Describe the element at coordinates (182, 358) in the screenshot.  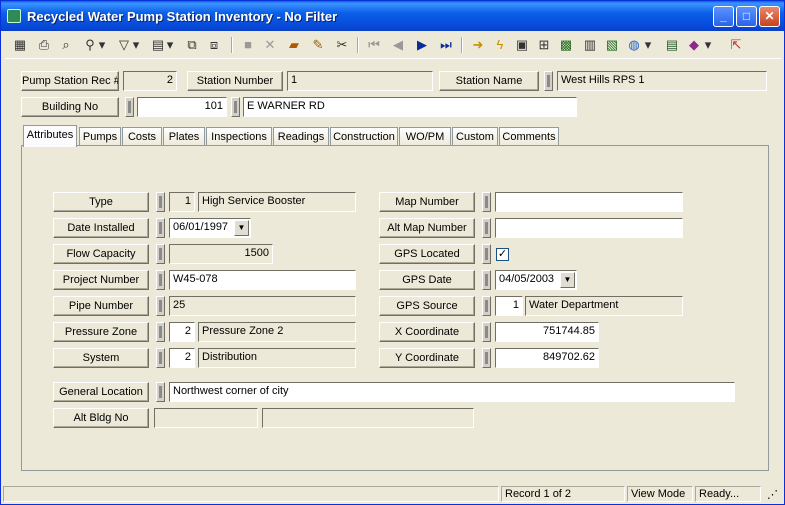
I see `system-code-field: 2` at that location.